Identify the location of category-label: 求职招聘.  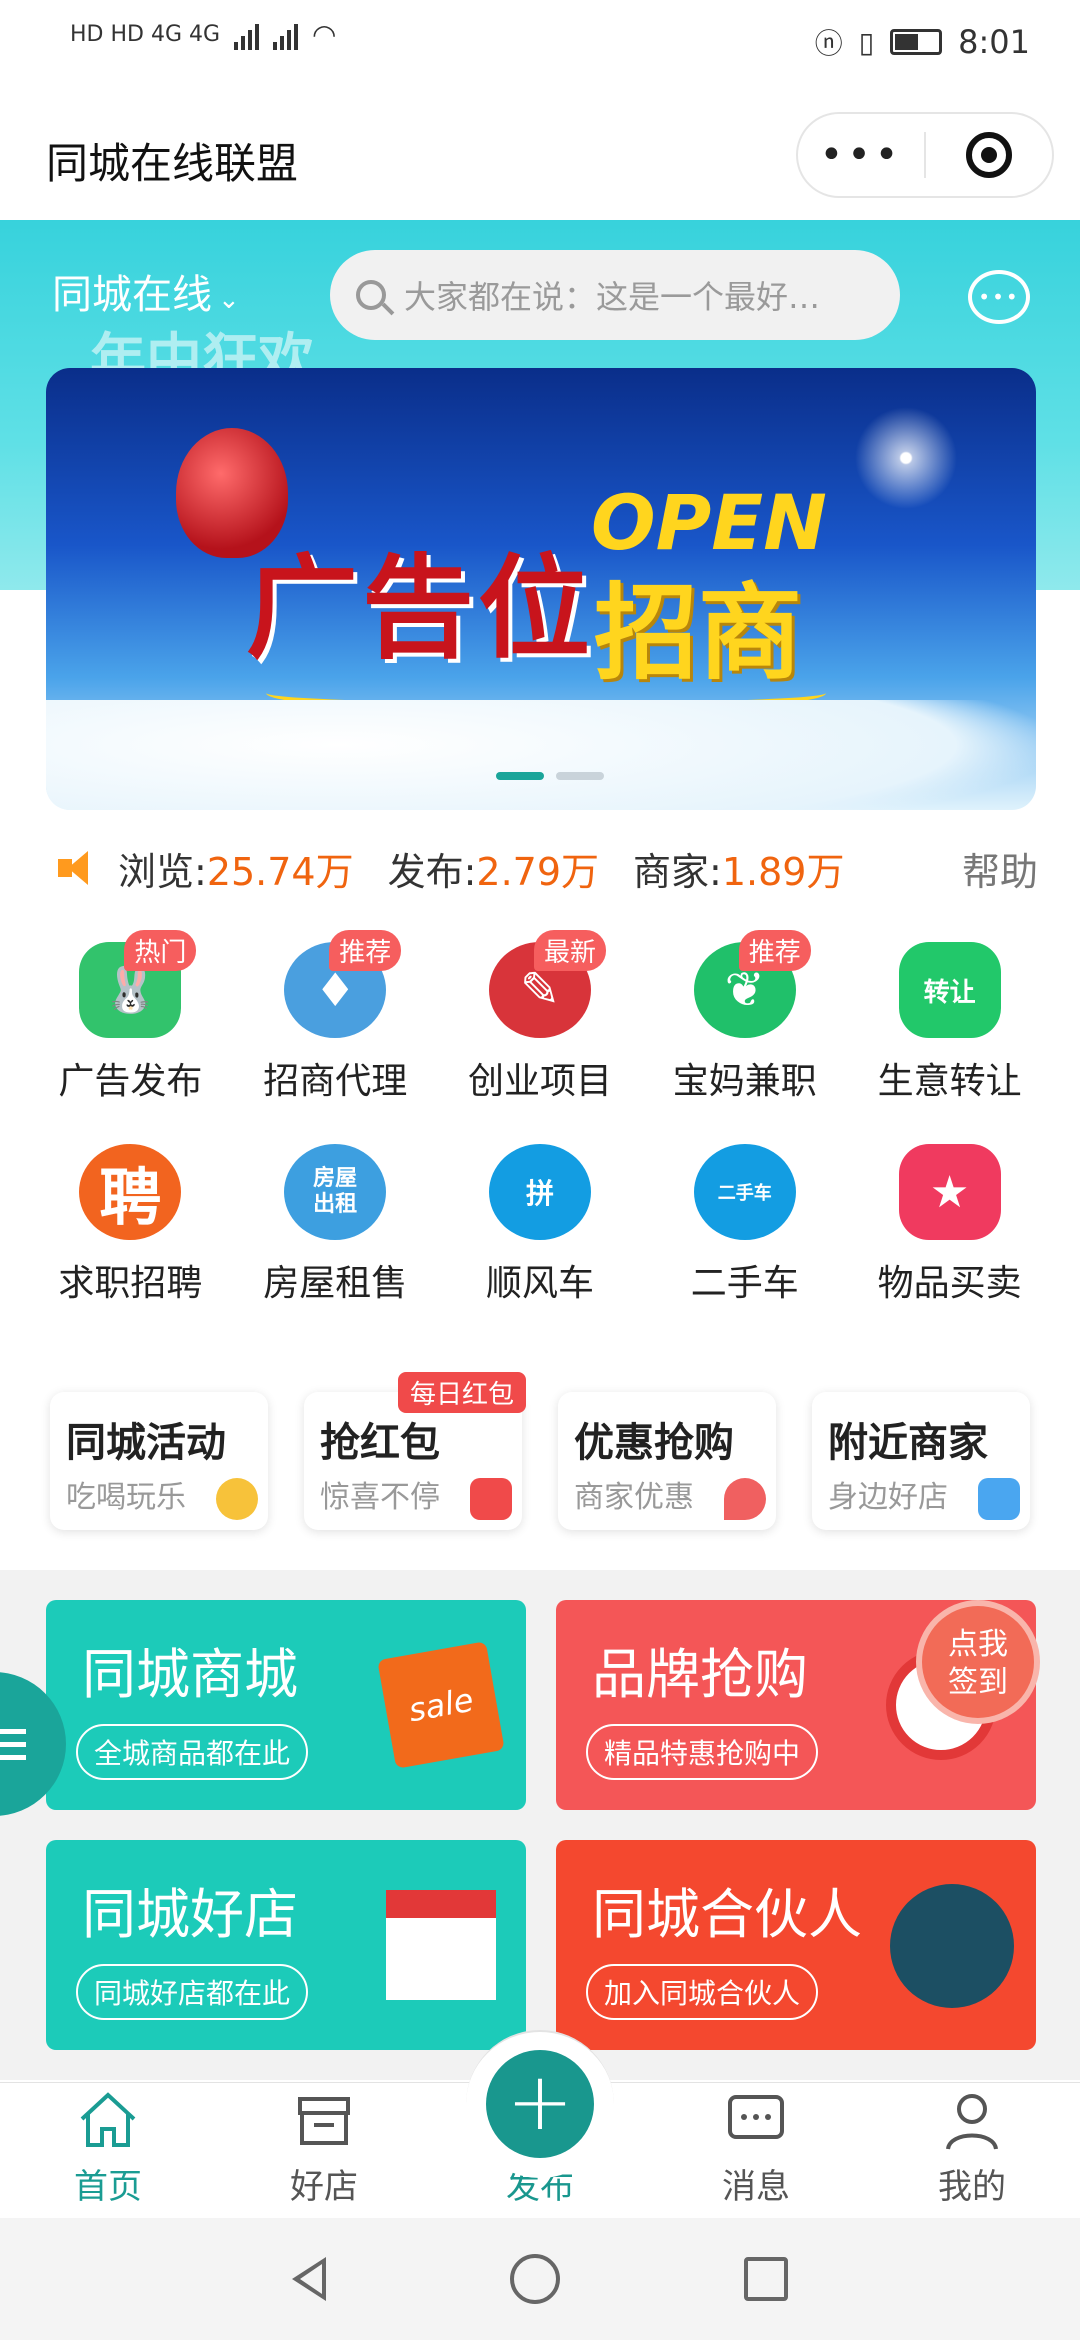
(130, 1283).